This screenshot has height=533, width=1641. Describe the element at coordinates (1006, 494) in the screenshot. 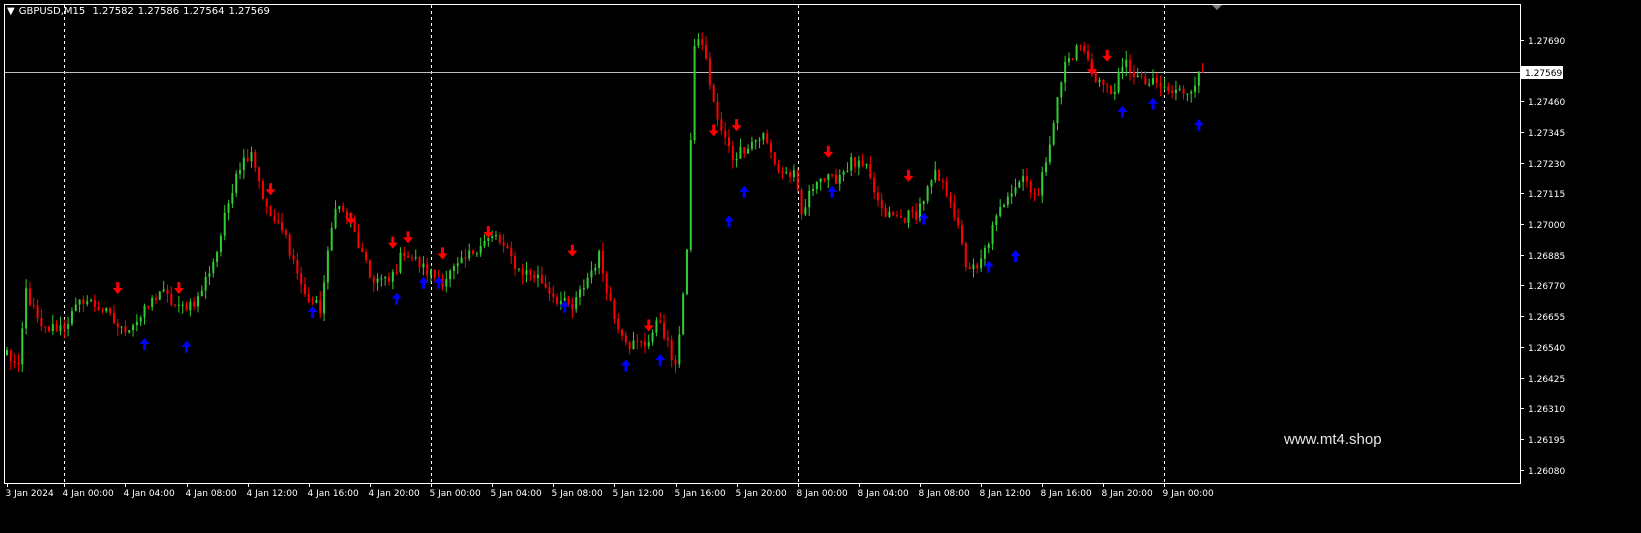

I see `time-tick-label: 8 Jan 12:00` at that location.